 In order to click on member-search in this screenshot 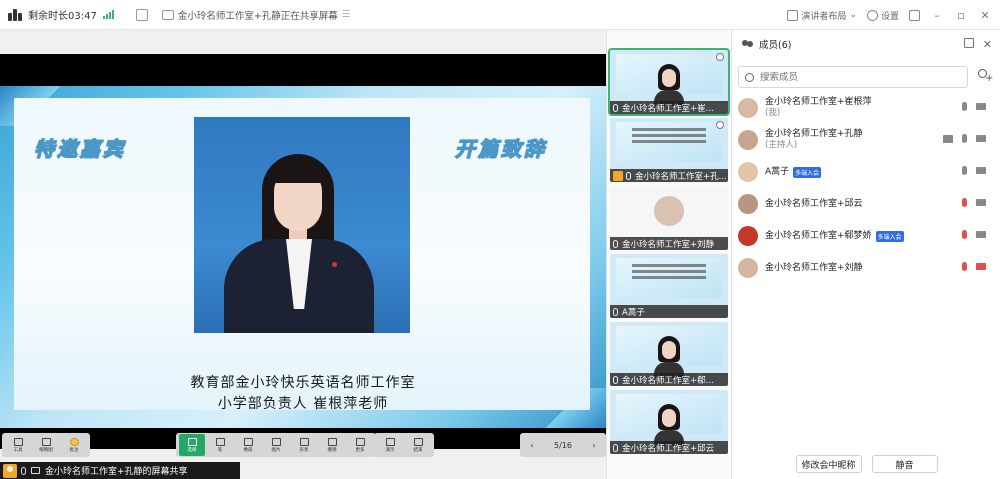, I will do `click(853, 77)`.